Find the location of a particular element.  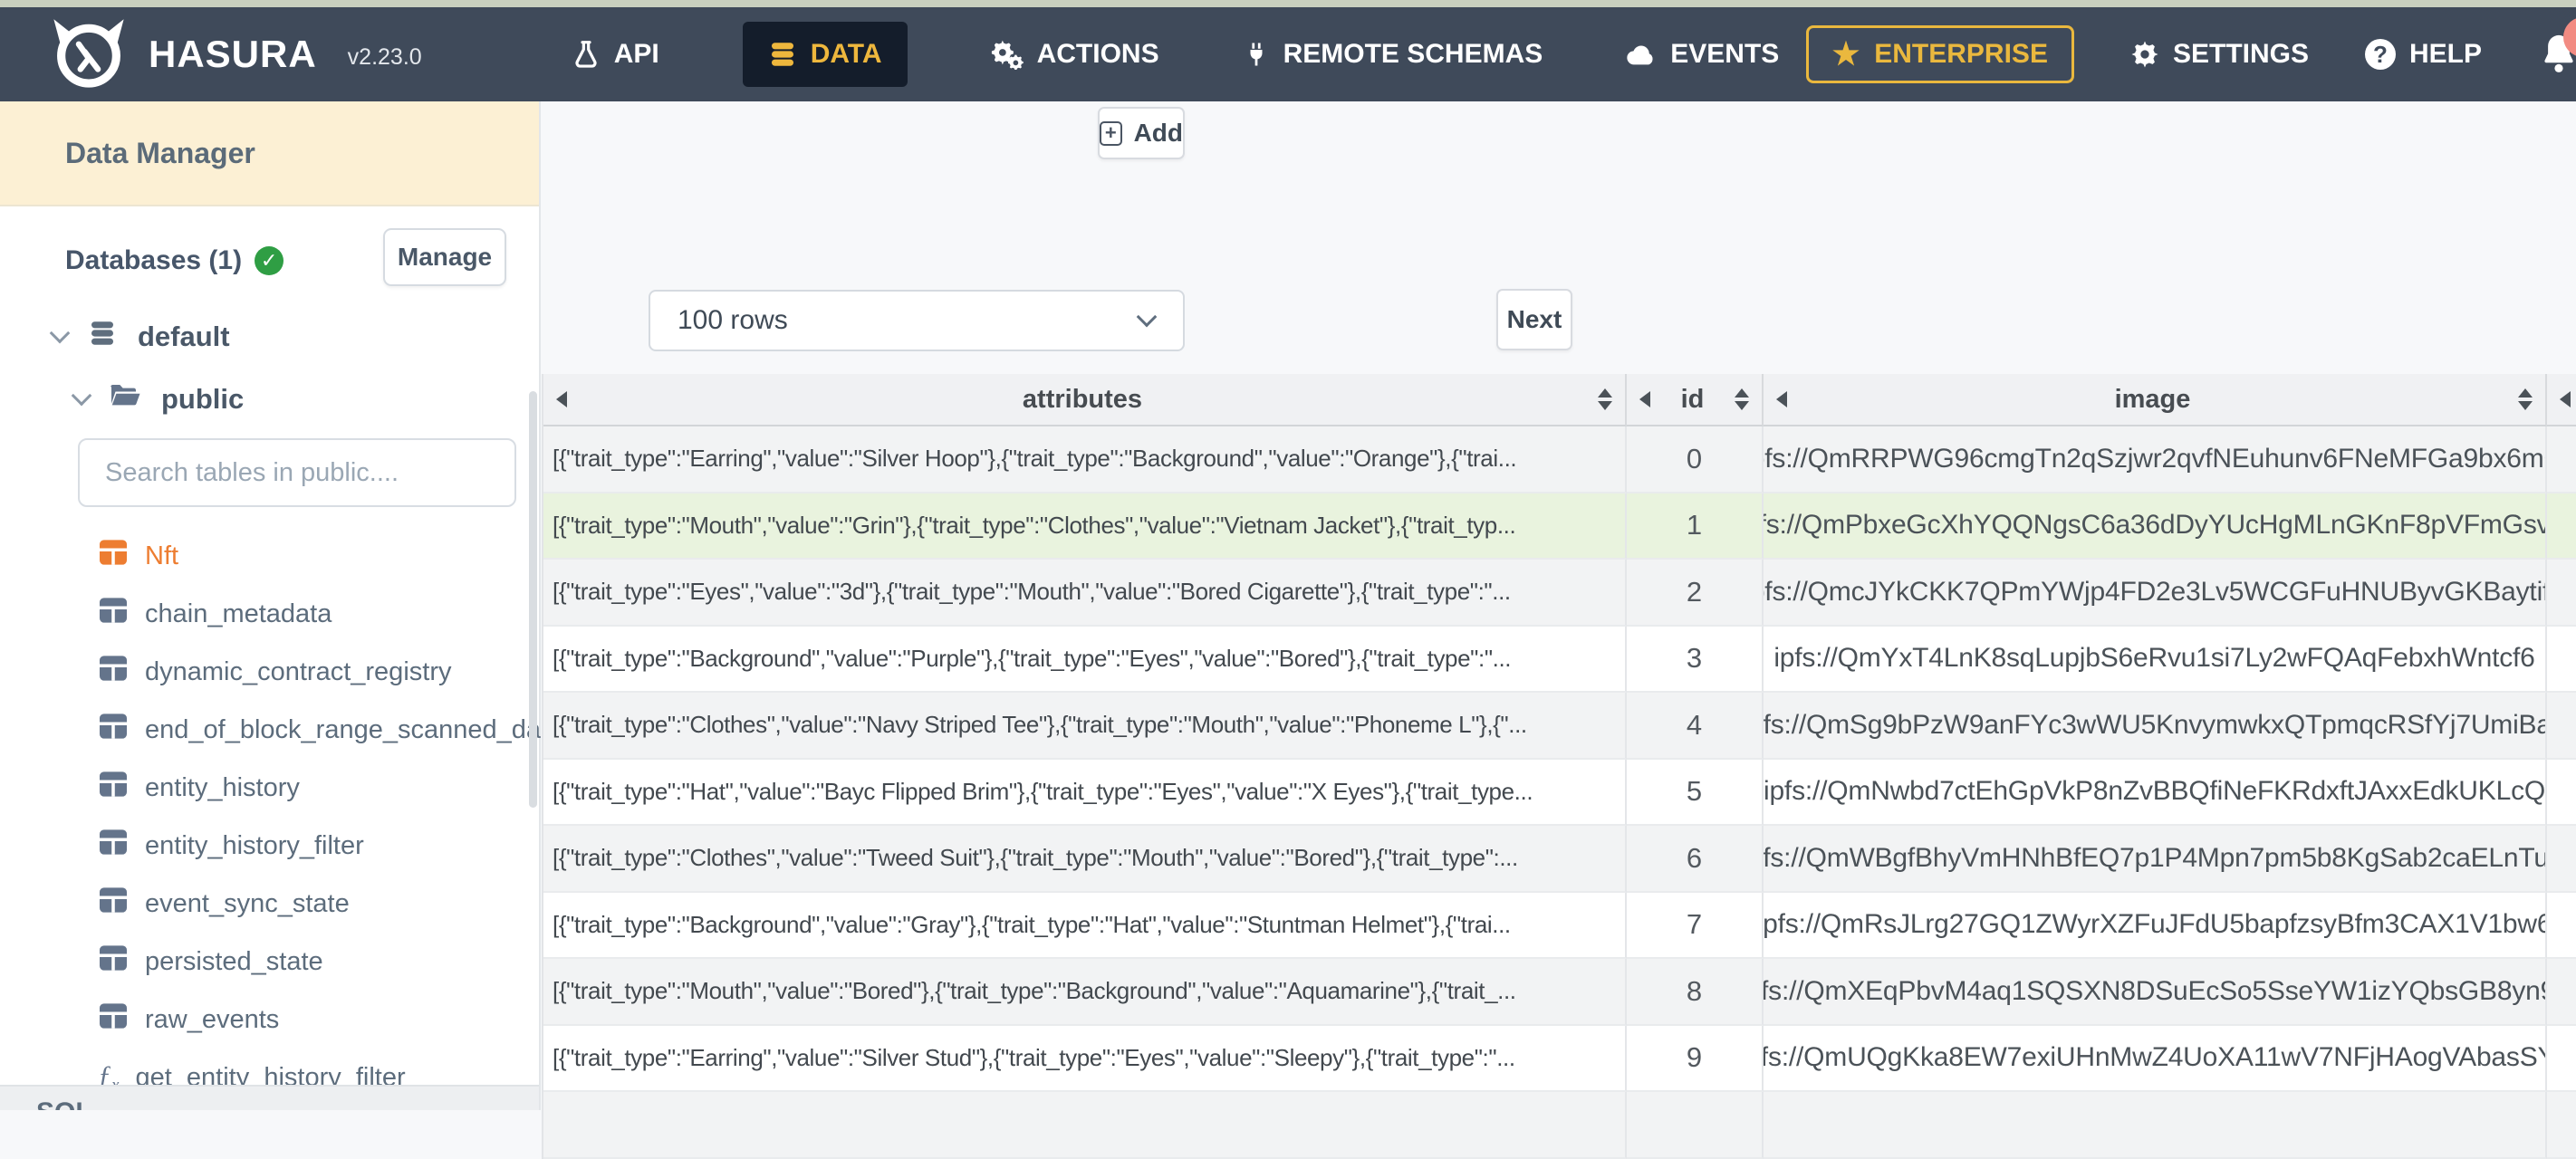

sidebar-footer: SQL is located at coordinates (269, 1098).